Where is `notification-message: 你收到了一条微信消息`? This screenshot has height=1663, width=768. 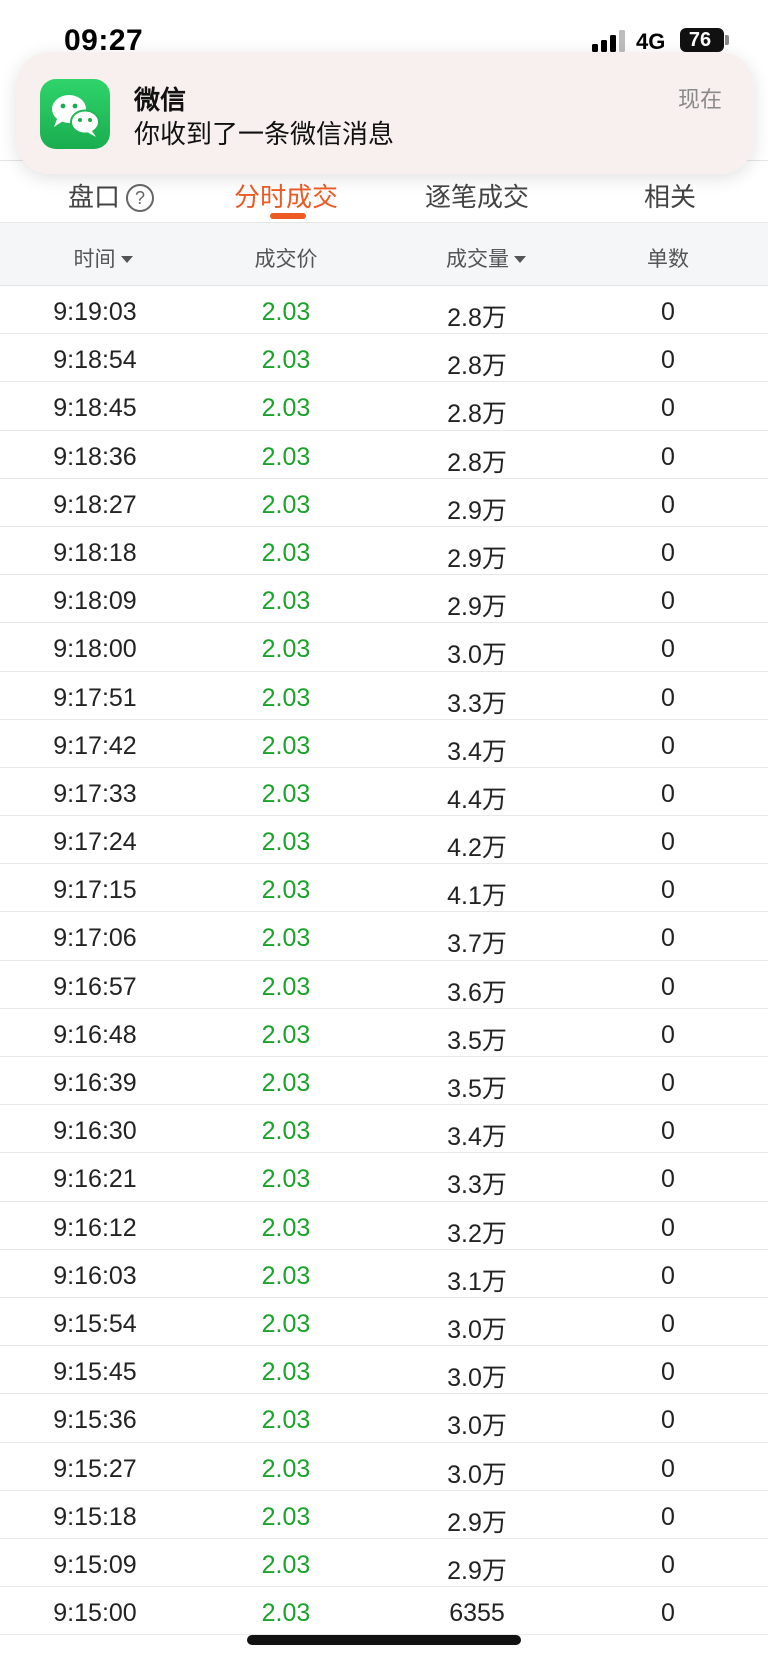
notification-message: 你收到了一条微信消息 is located at coordinates (264, 134).